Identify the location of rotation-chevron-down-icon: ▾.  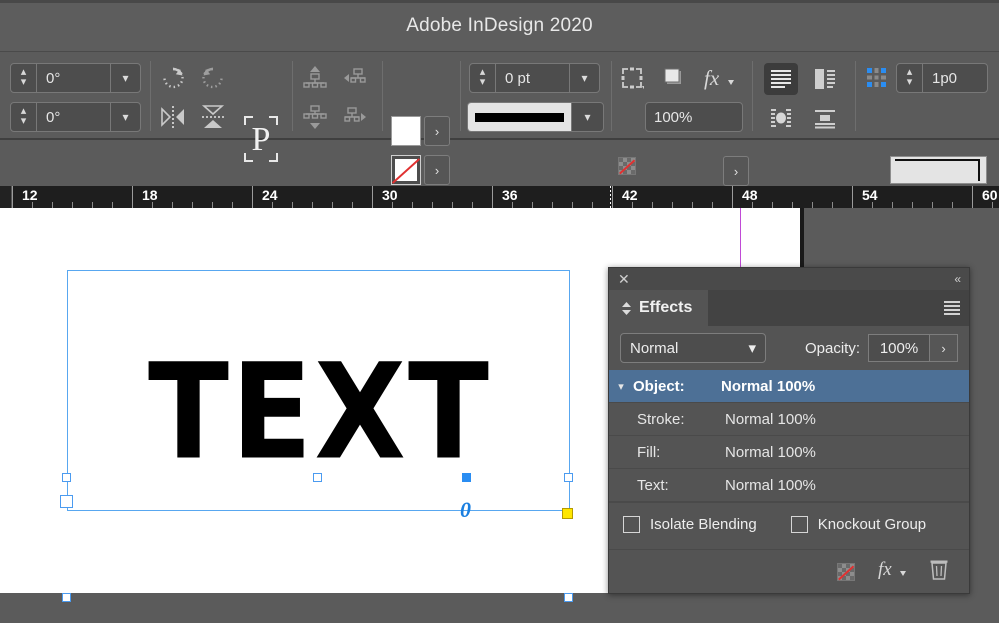
(125, 78).